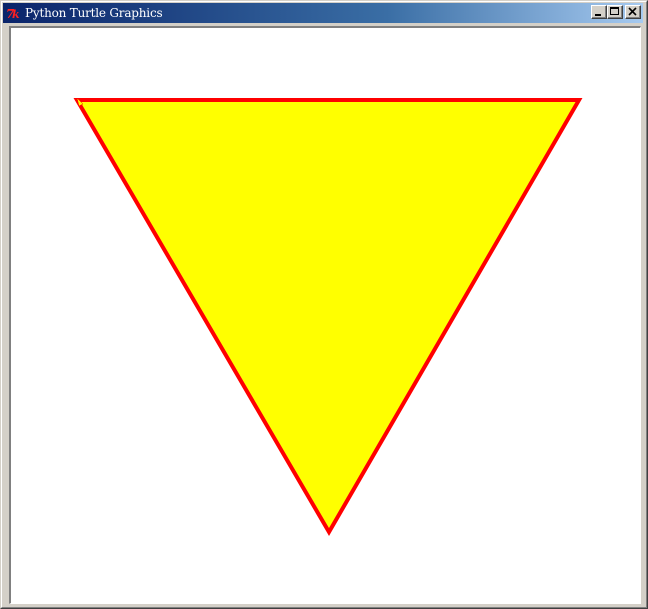 This screenshot has height=609, width=648. I want to click on maximize-button, so click(615, 12).